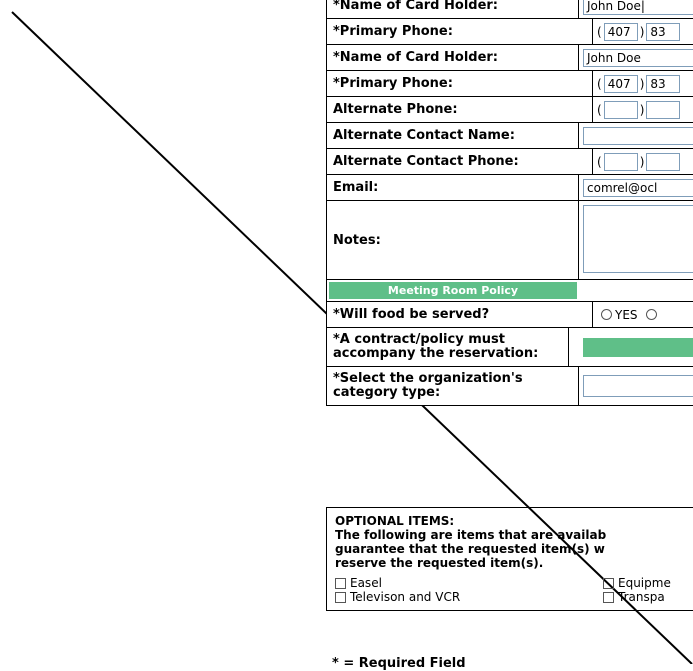 Image resolution: width=693 pixels, height=671 pixels. What do you see at coordinates (663, 31) in the screenshot?
I see `phone-prefix-input: 83` at bounding box center [663, 31].